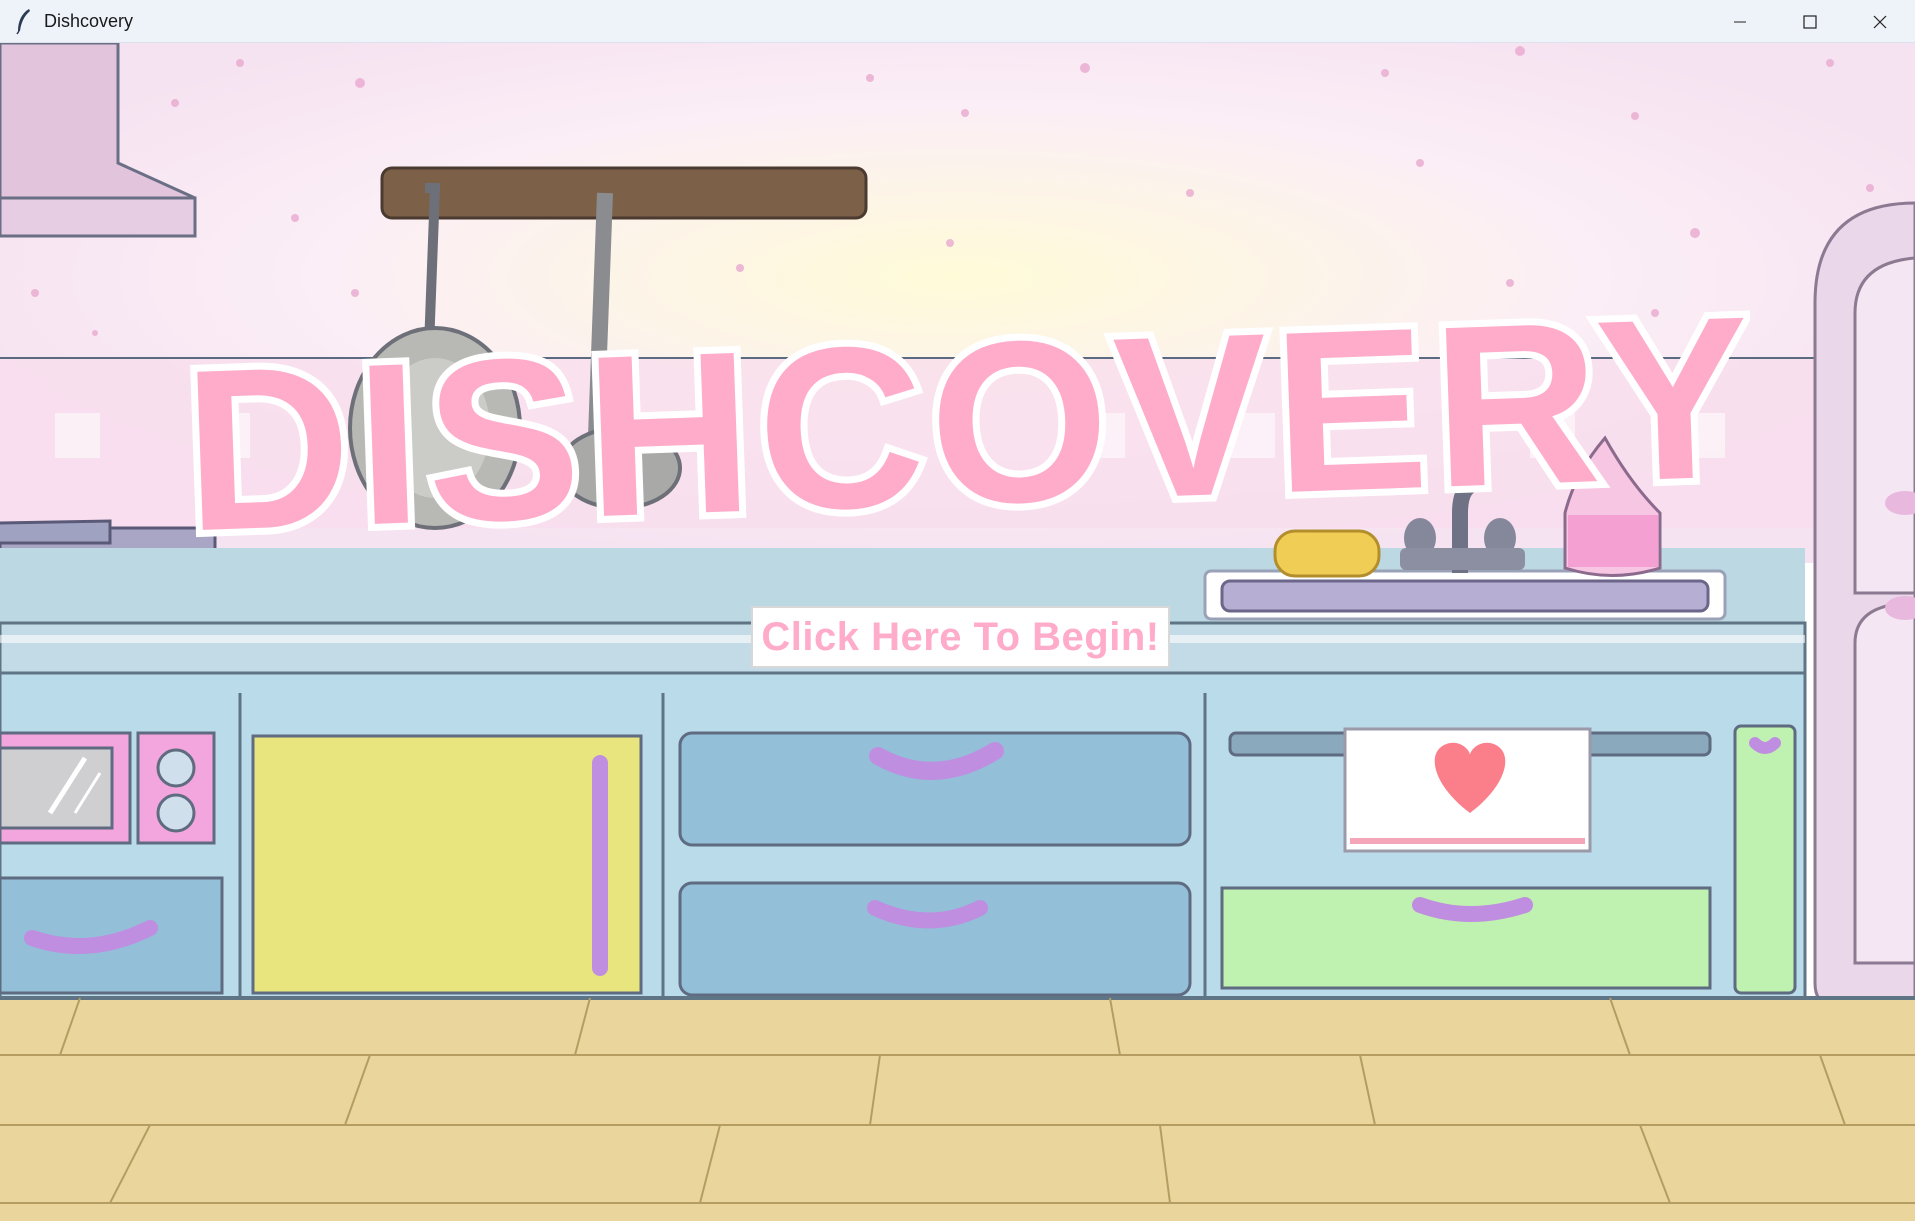 The image size is (1915, 1221). I want to click on close-button, so click(1880, 21).